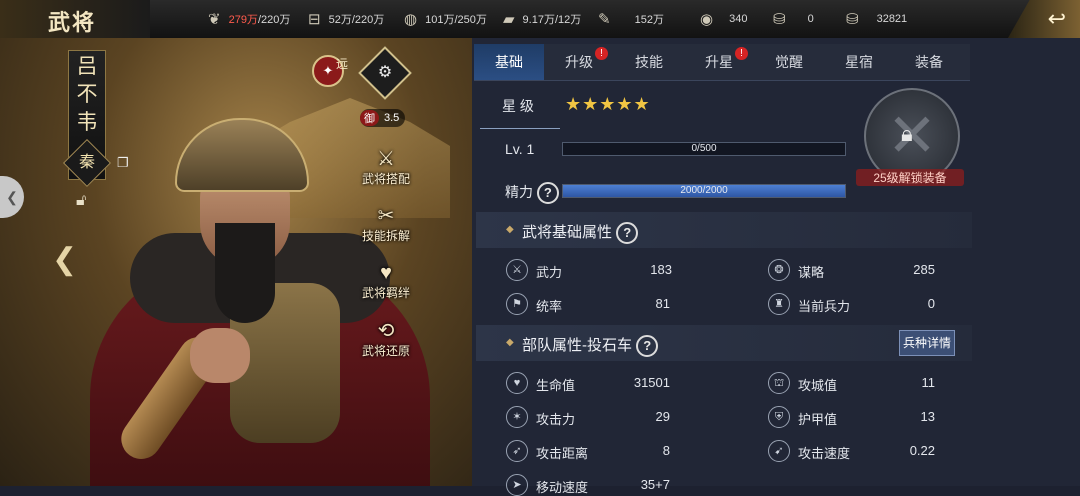 The width and height of the screenshot is (1080, 496). I want to click on stat-hp: ♥ 生命值, so click(540, 383).